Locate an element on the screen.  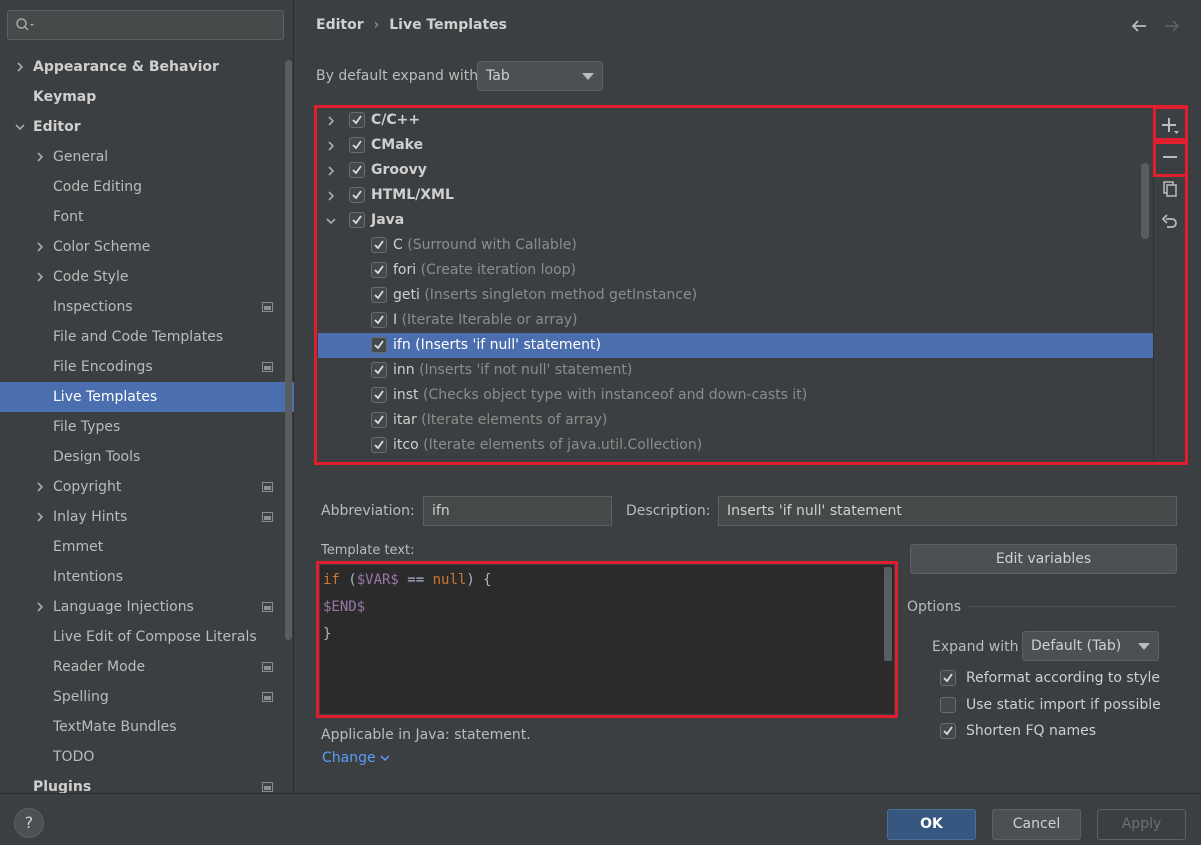
sidebar-item: Editor is located at coordinates (147, 127).